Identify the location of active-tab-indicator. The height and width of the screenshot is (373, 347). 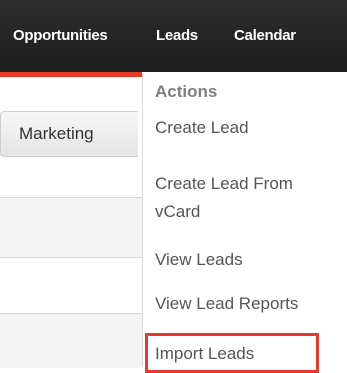
(71, 74).